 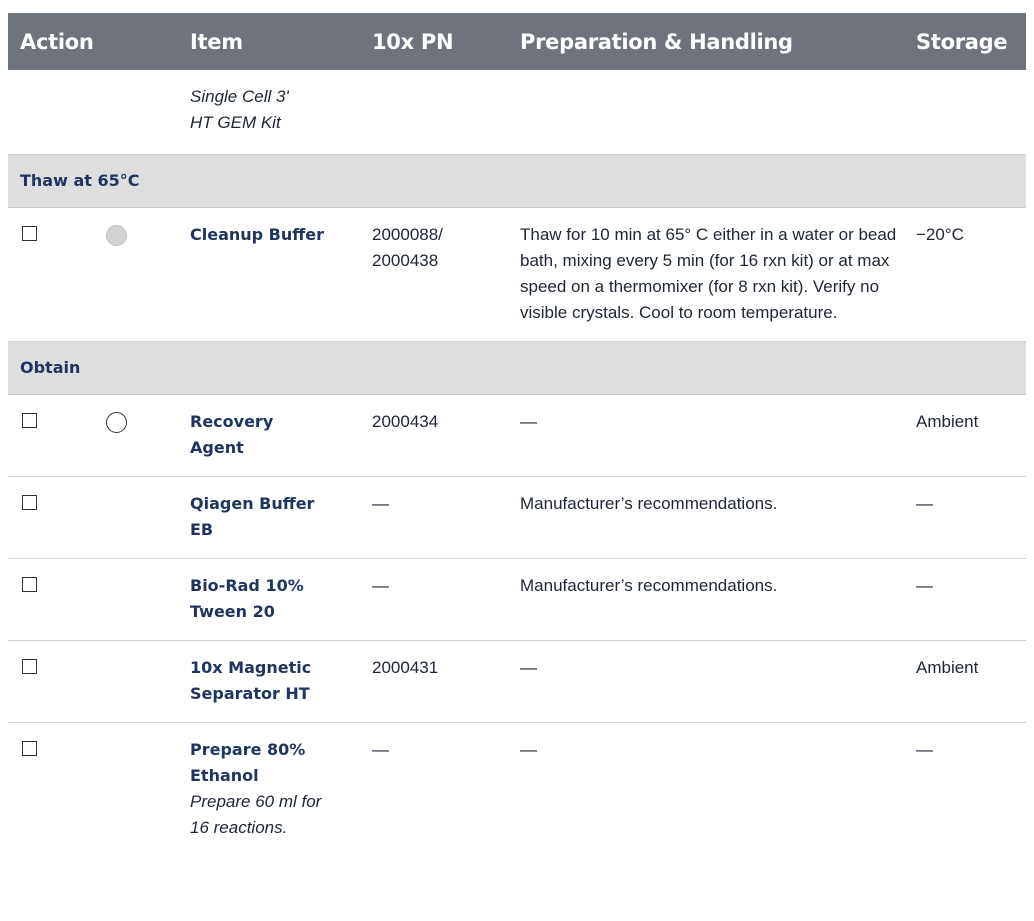 I want to click on kit-storage-cell, so click(x=968, y=112).